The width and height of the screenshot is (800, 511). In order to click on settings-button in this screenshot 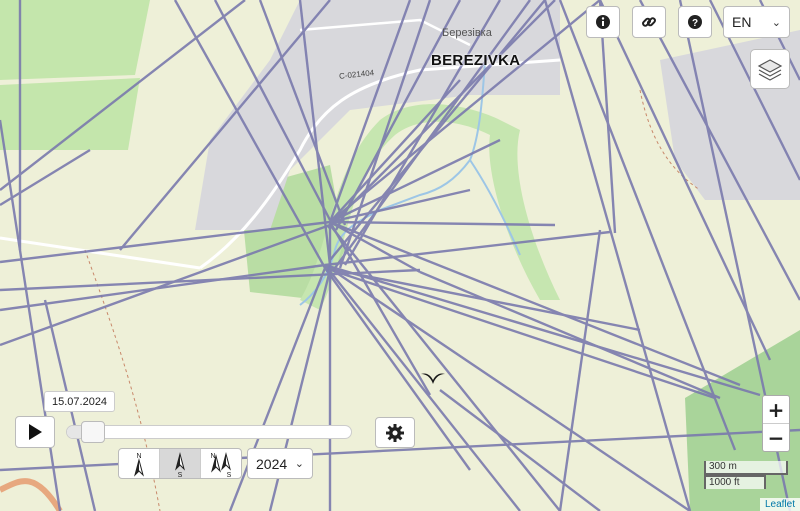, I will do `click(395, 432)`.